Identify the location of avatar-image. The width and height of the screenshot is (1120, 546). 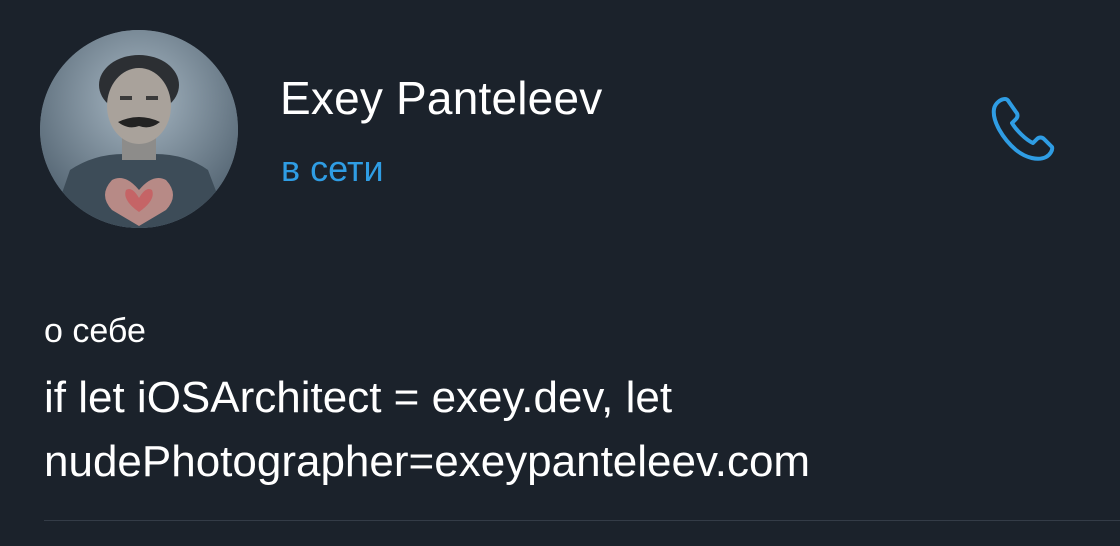
(139, 129).